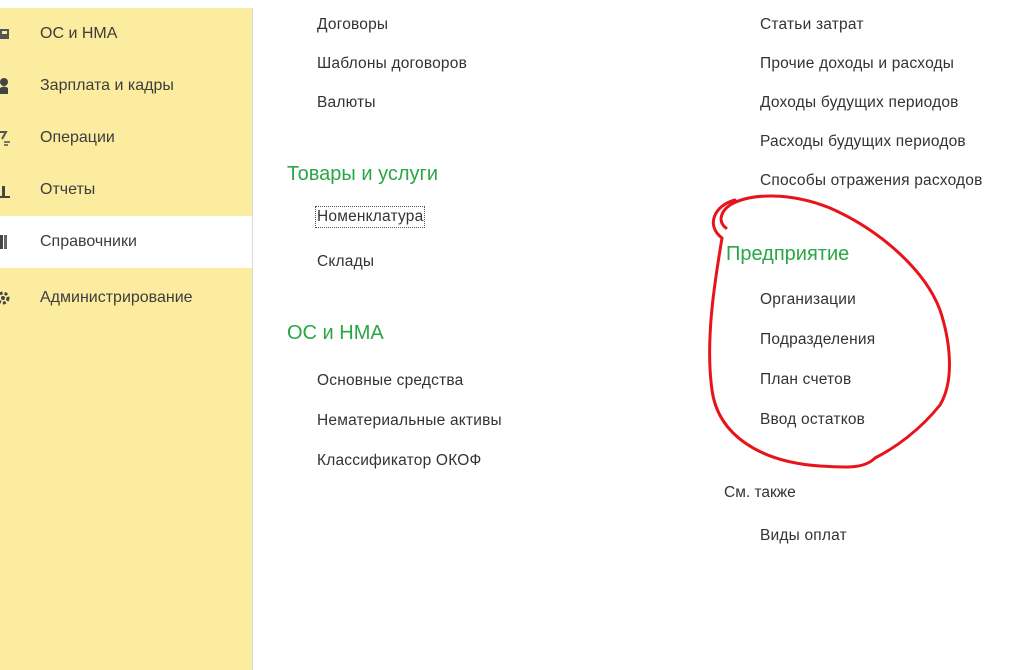  Describe the element at coordinates (817, 340) in the screenshot. I see `link-departments: Подразделения` at that location.